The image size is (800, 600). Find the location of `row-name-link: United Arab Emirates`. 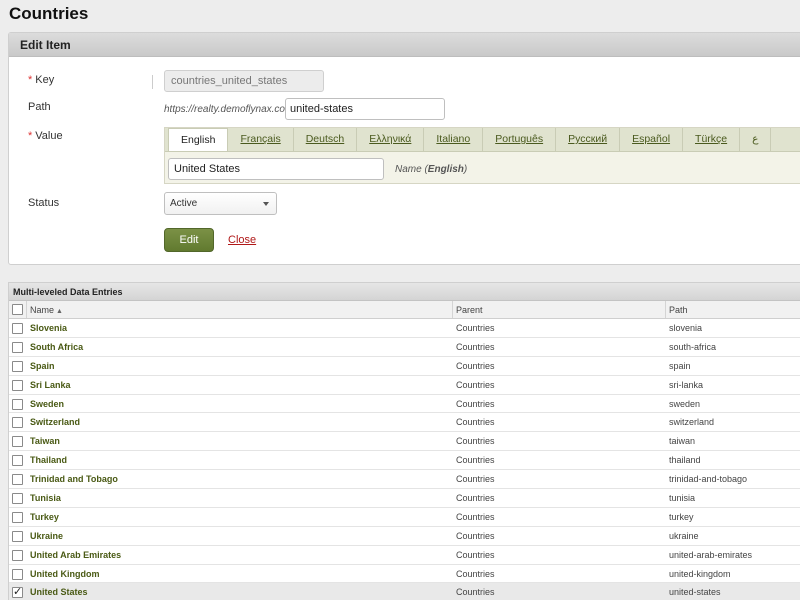

row-name-link: United Arab Emirates is located at coordinates (75, 555).